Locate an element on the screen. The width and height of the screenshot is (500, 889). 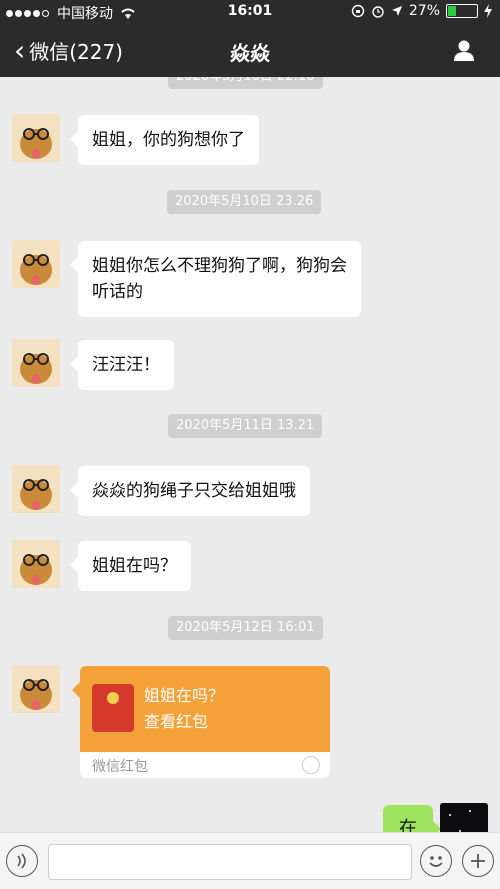
message-bubble: 姐姐你怎么不理狗狗了啊，狗狗会 听话的 is located at coordinates (215, 279).